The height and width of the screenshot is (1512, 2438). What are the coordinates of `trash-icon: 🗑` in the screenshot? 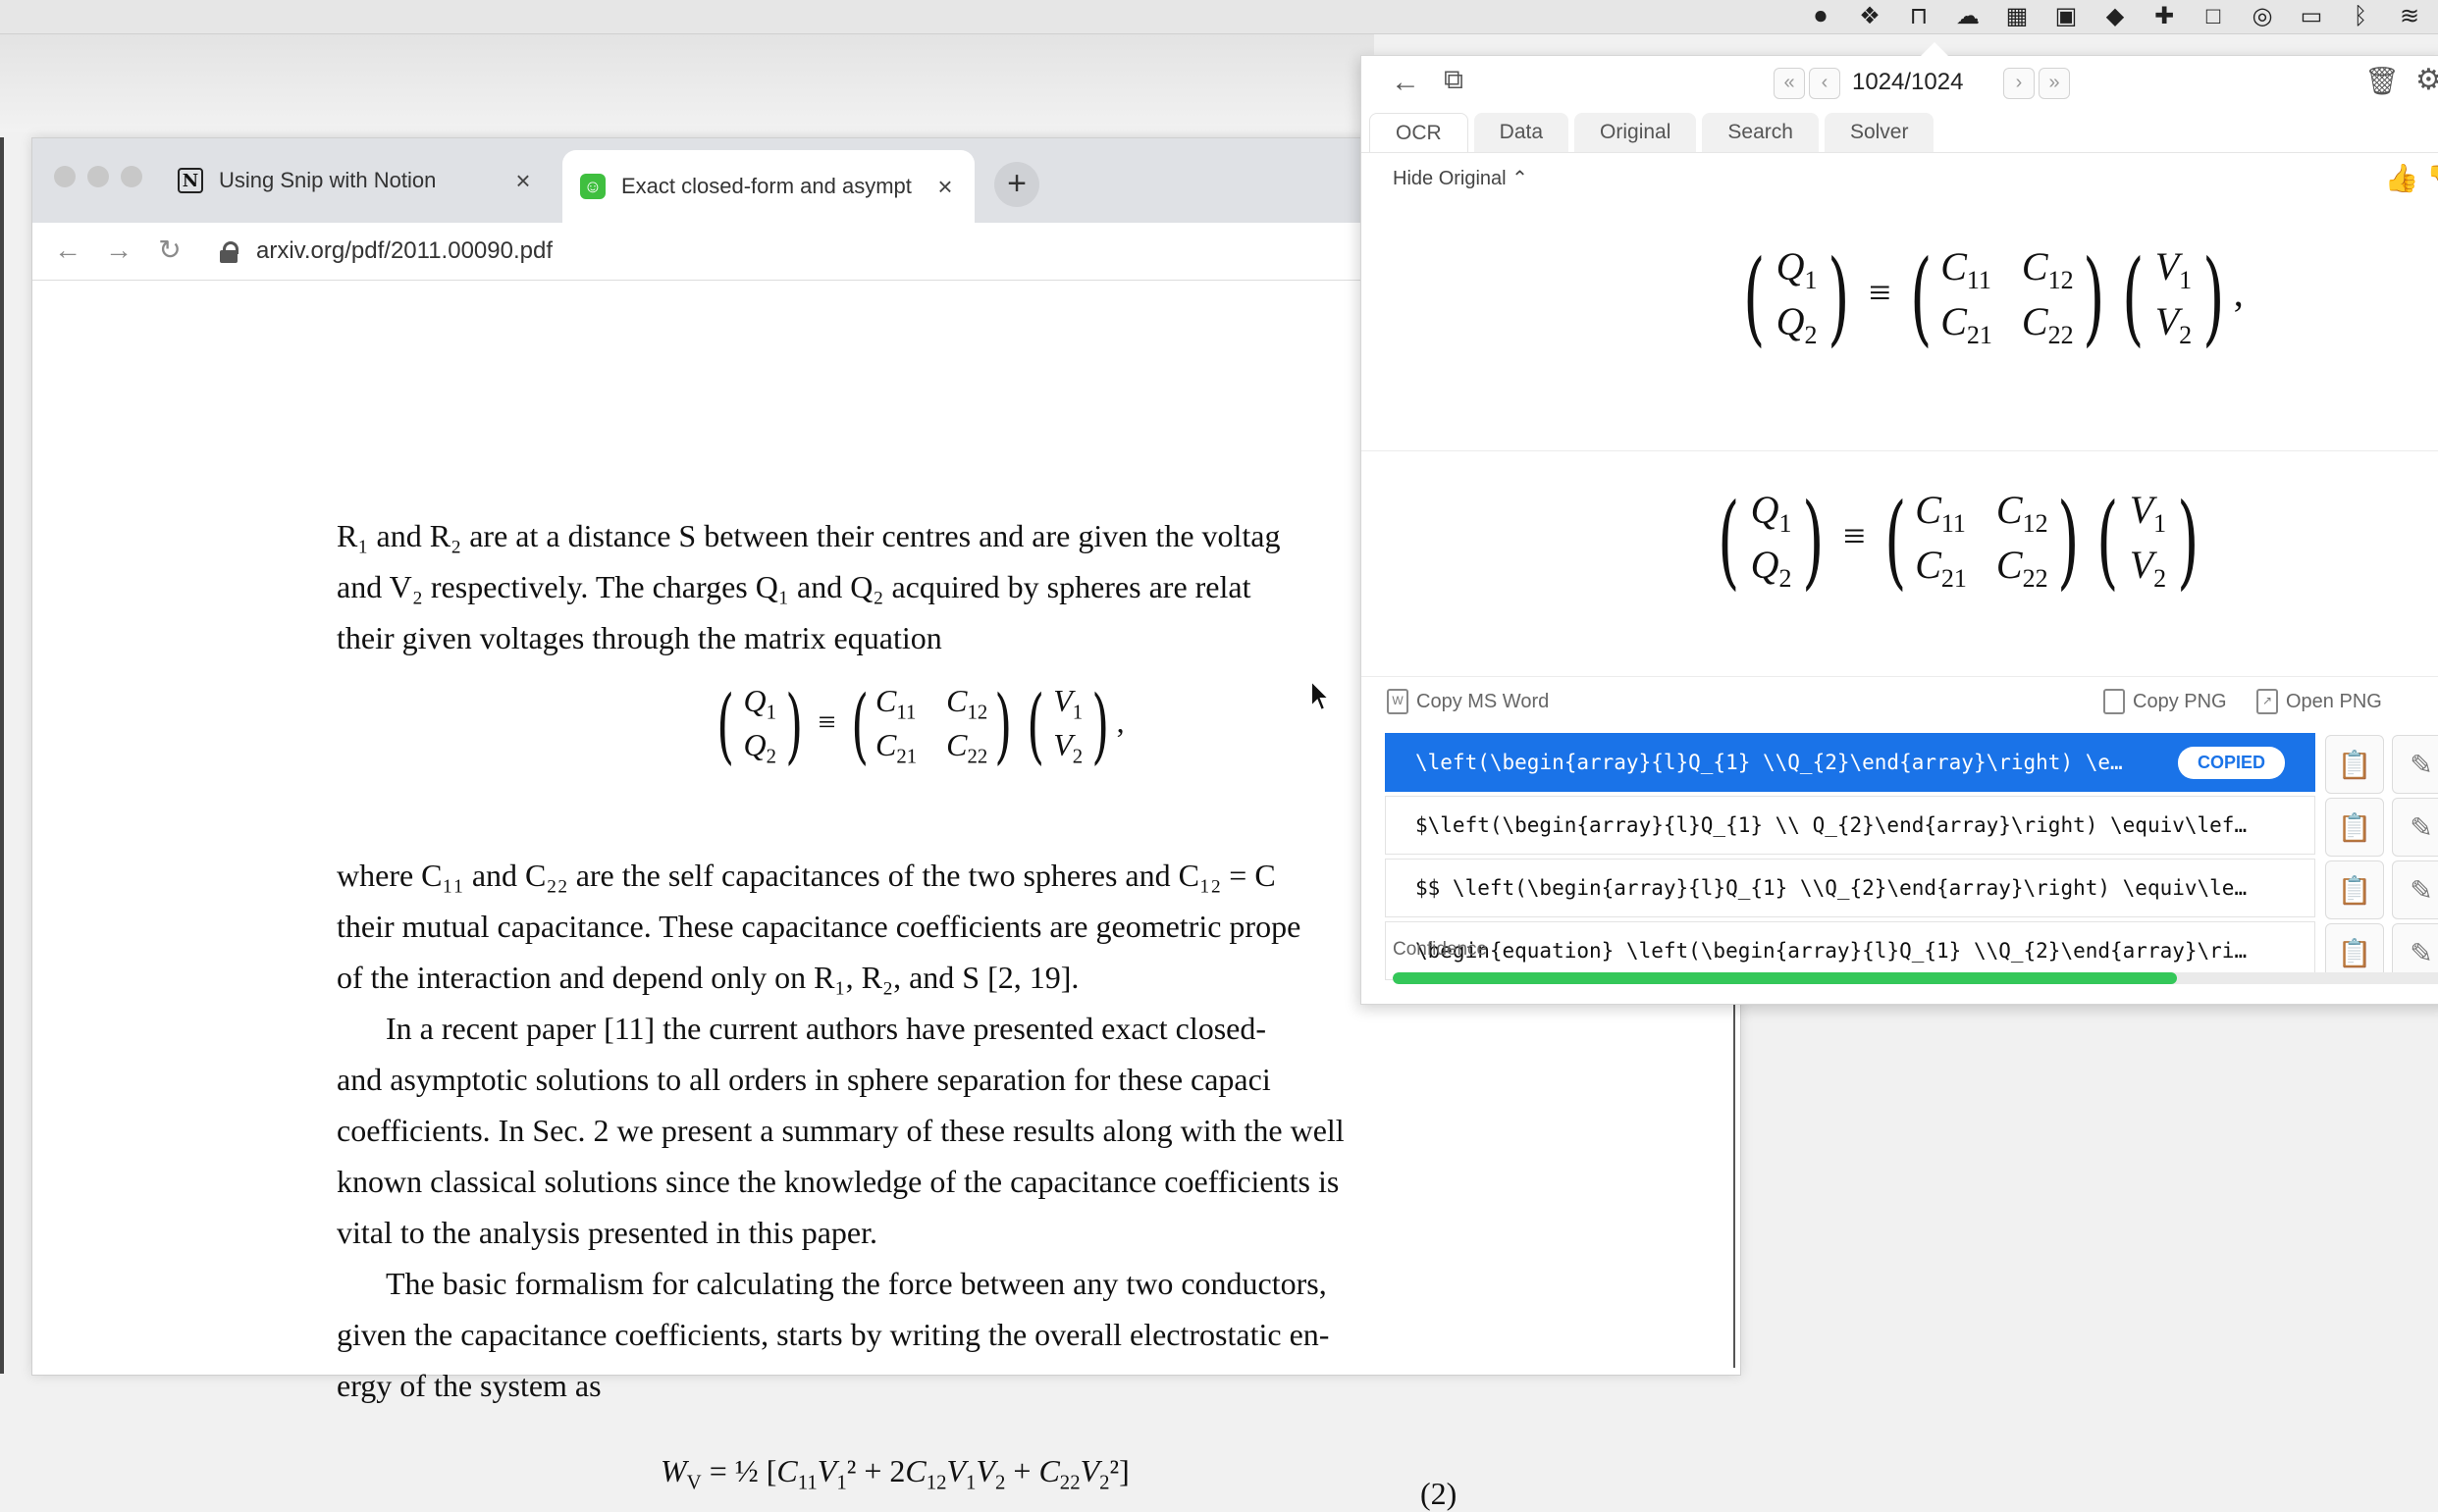 It's located at (2382, 82).